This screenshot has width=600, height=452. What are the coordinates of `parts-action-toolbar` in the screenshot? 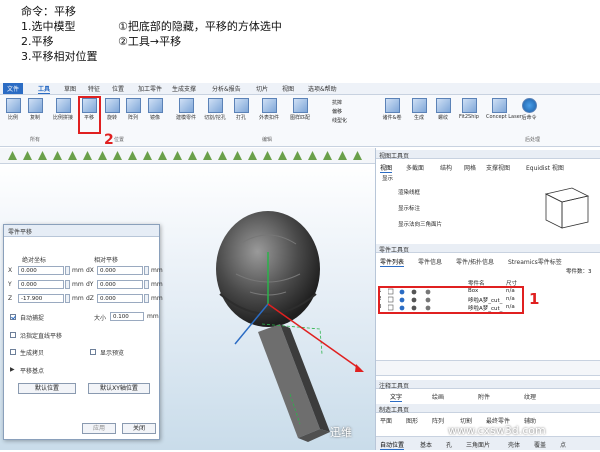 It's located at (488, 368).